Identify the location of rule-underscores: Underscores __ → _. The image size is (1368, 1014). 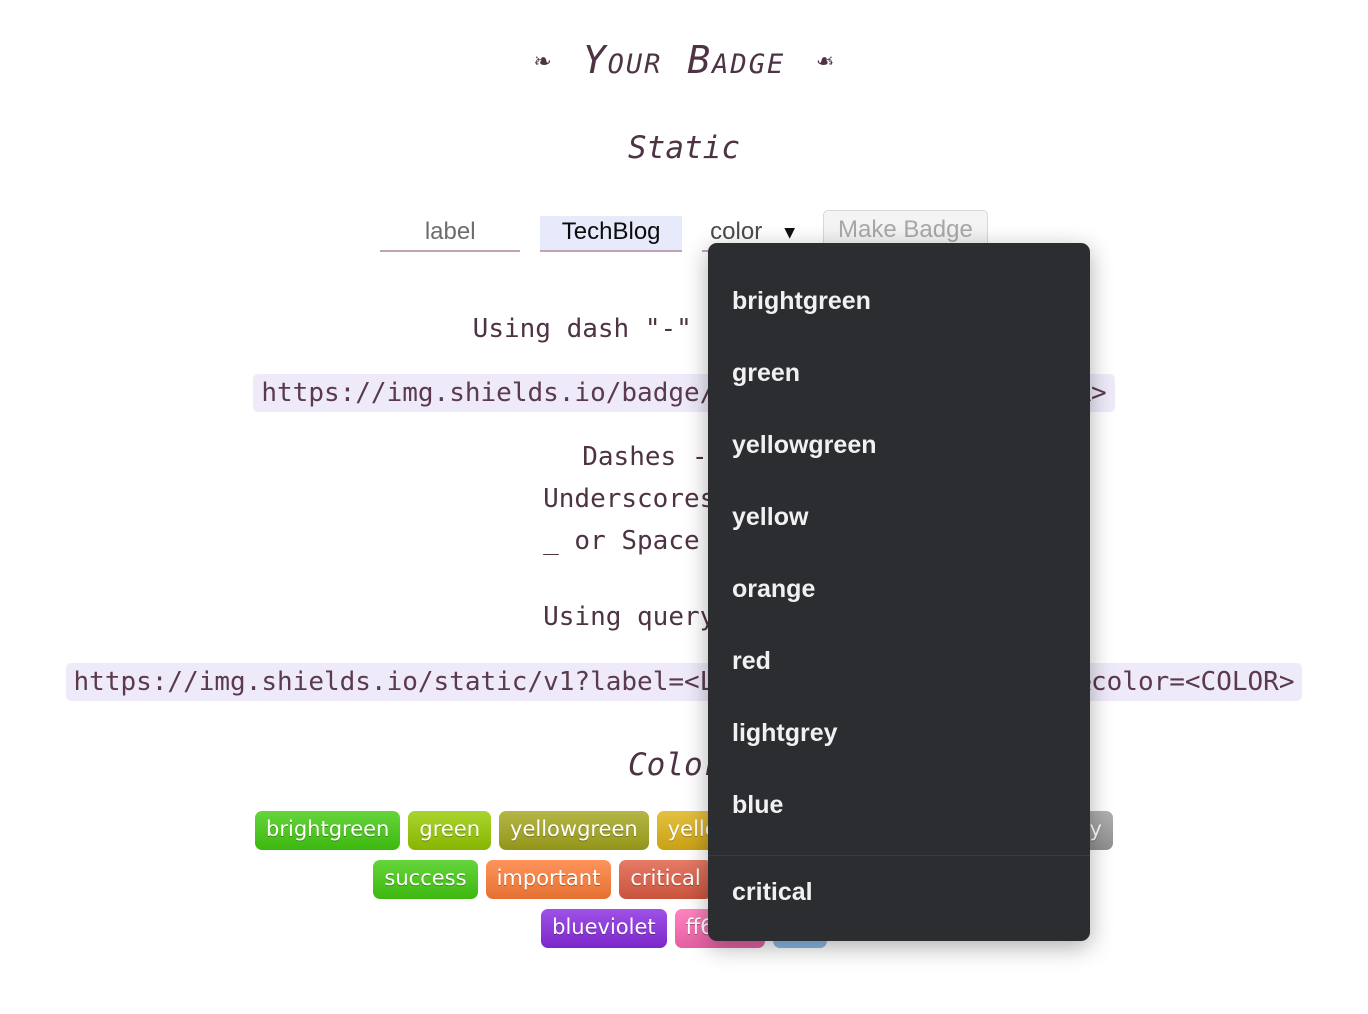
(684, 499).